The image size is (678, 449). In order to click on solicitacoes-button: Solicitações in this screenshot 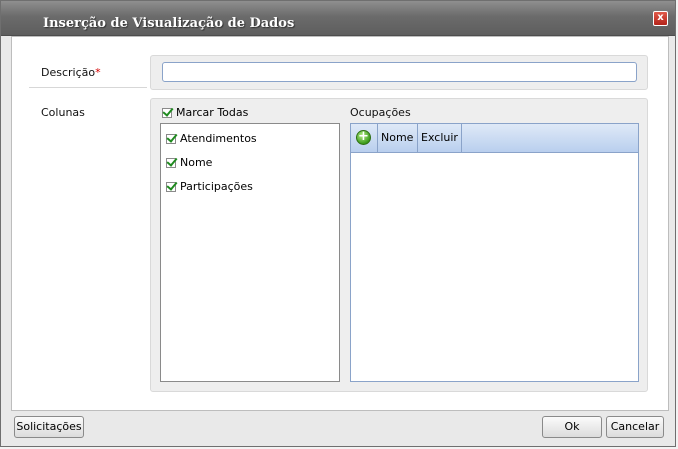, I will do `click(49, 427)`.